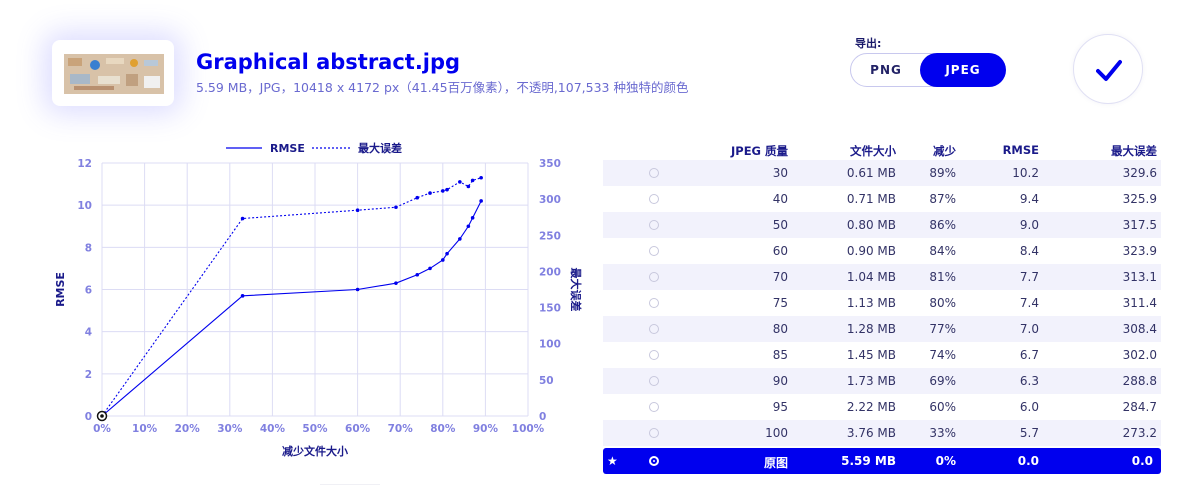  Describe the element at coordinates (1108, 69) in the screenshot. I see `confirm-button` at that location.